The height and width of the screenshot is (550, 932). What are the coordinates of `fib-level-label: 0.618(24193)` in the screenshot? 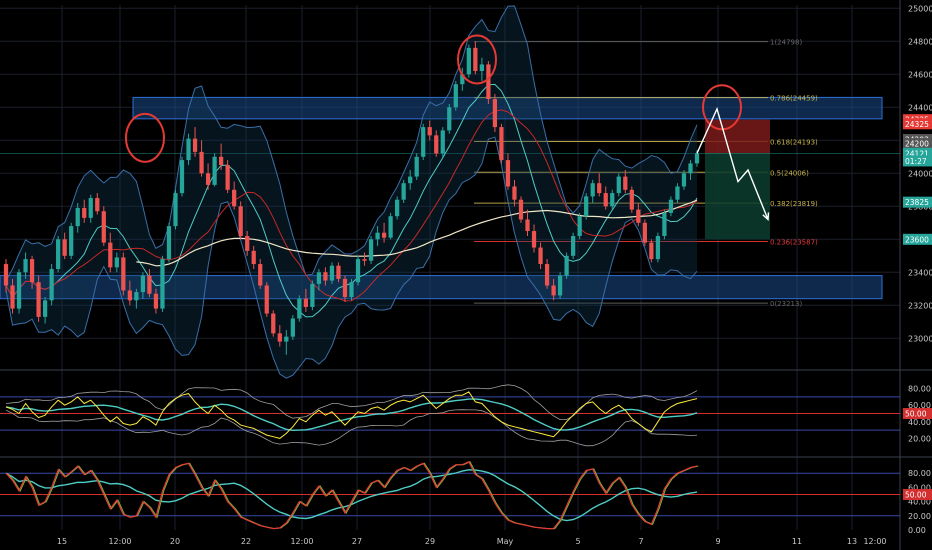 It's located at (794, 142).